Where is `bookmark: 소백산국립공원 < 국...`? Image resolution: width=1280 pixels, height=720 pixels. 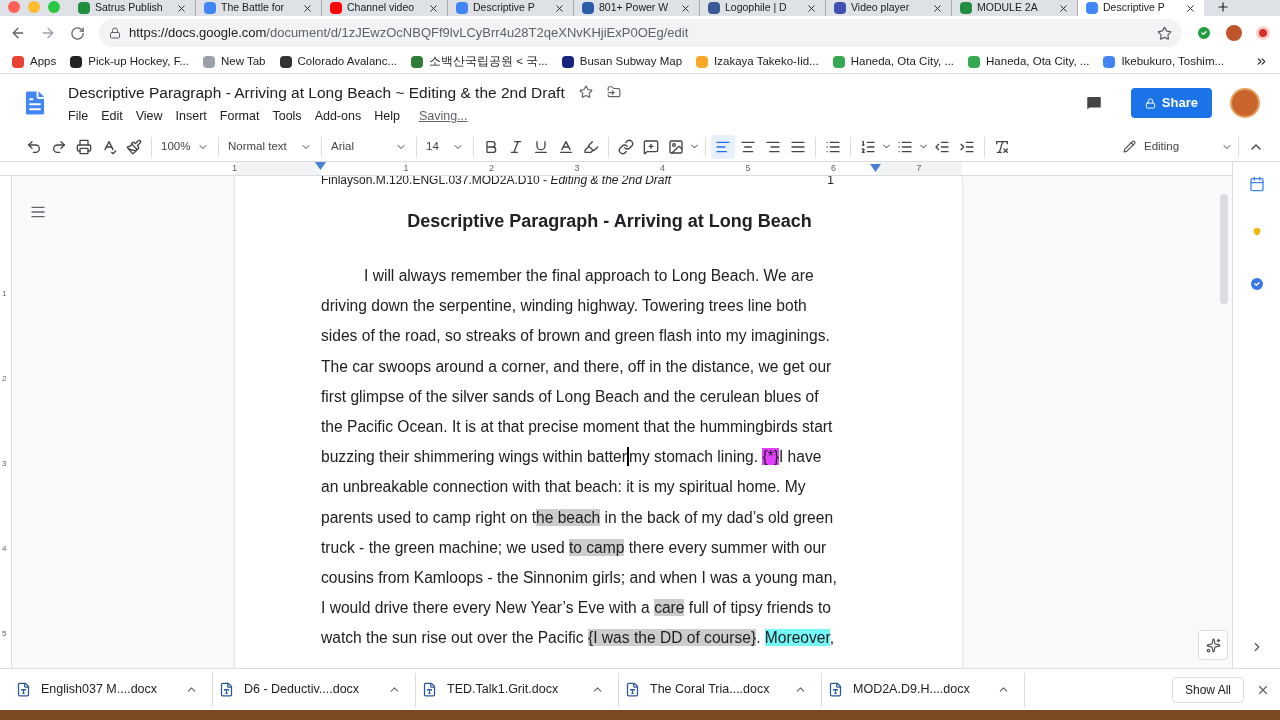
bookmark: 소백산국립공원 < 국... is located at coordinates (479, 61).